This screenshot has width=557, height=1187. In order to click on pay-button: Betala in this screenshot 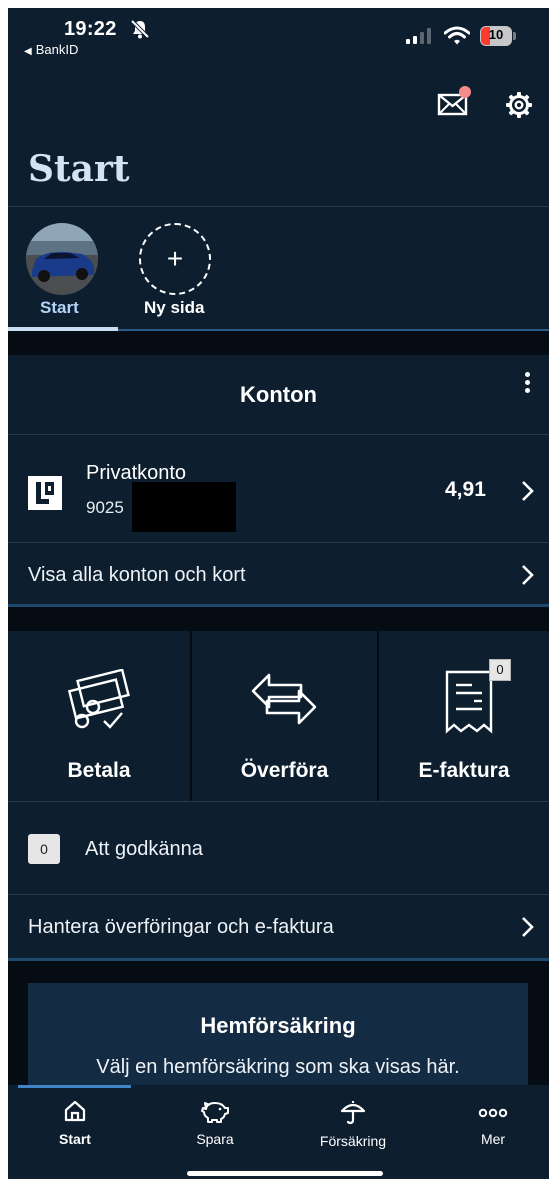, I will do `click(99, 716)`.